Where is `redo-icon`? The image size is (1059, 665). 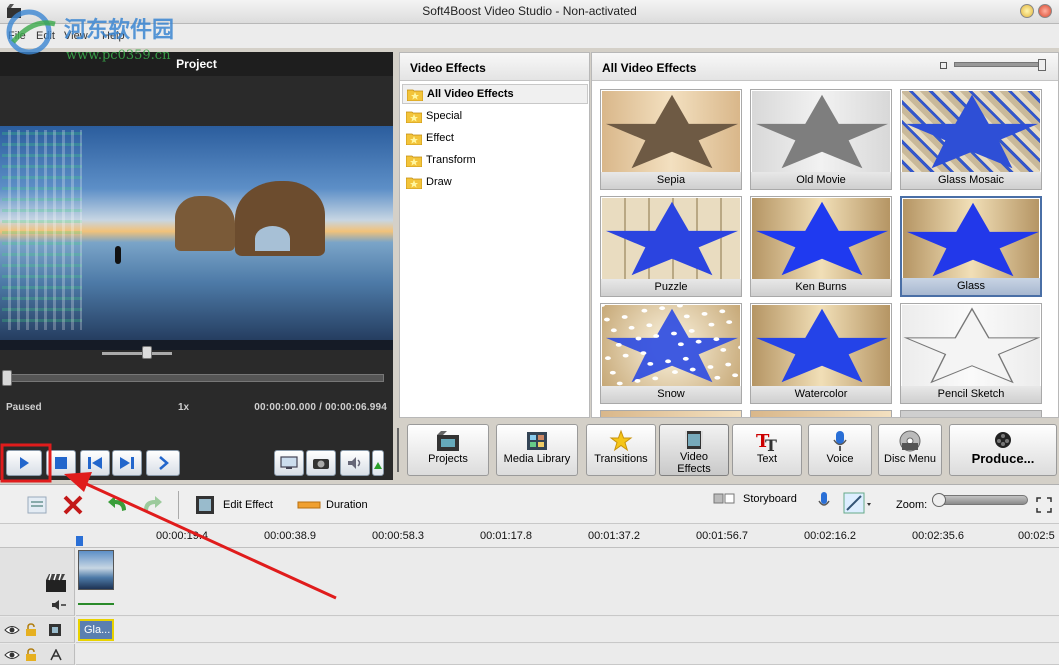
redo-icon is located at coordinates (152, 505).